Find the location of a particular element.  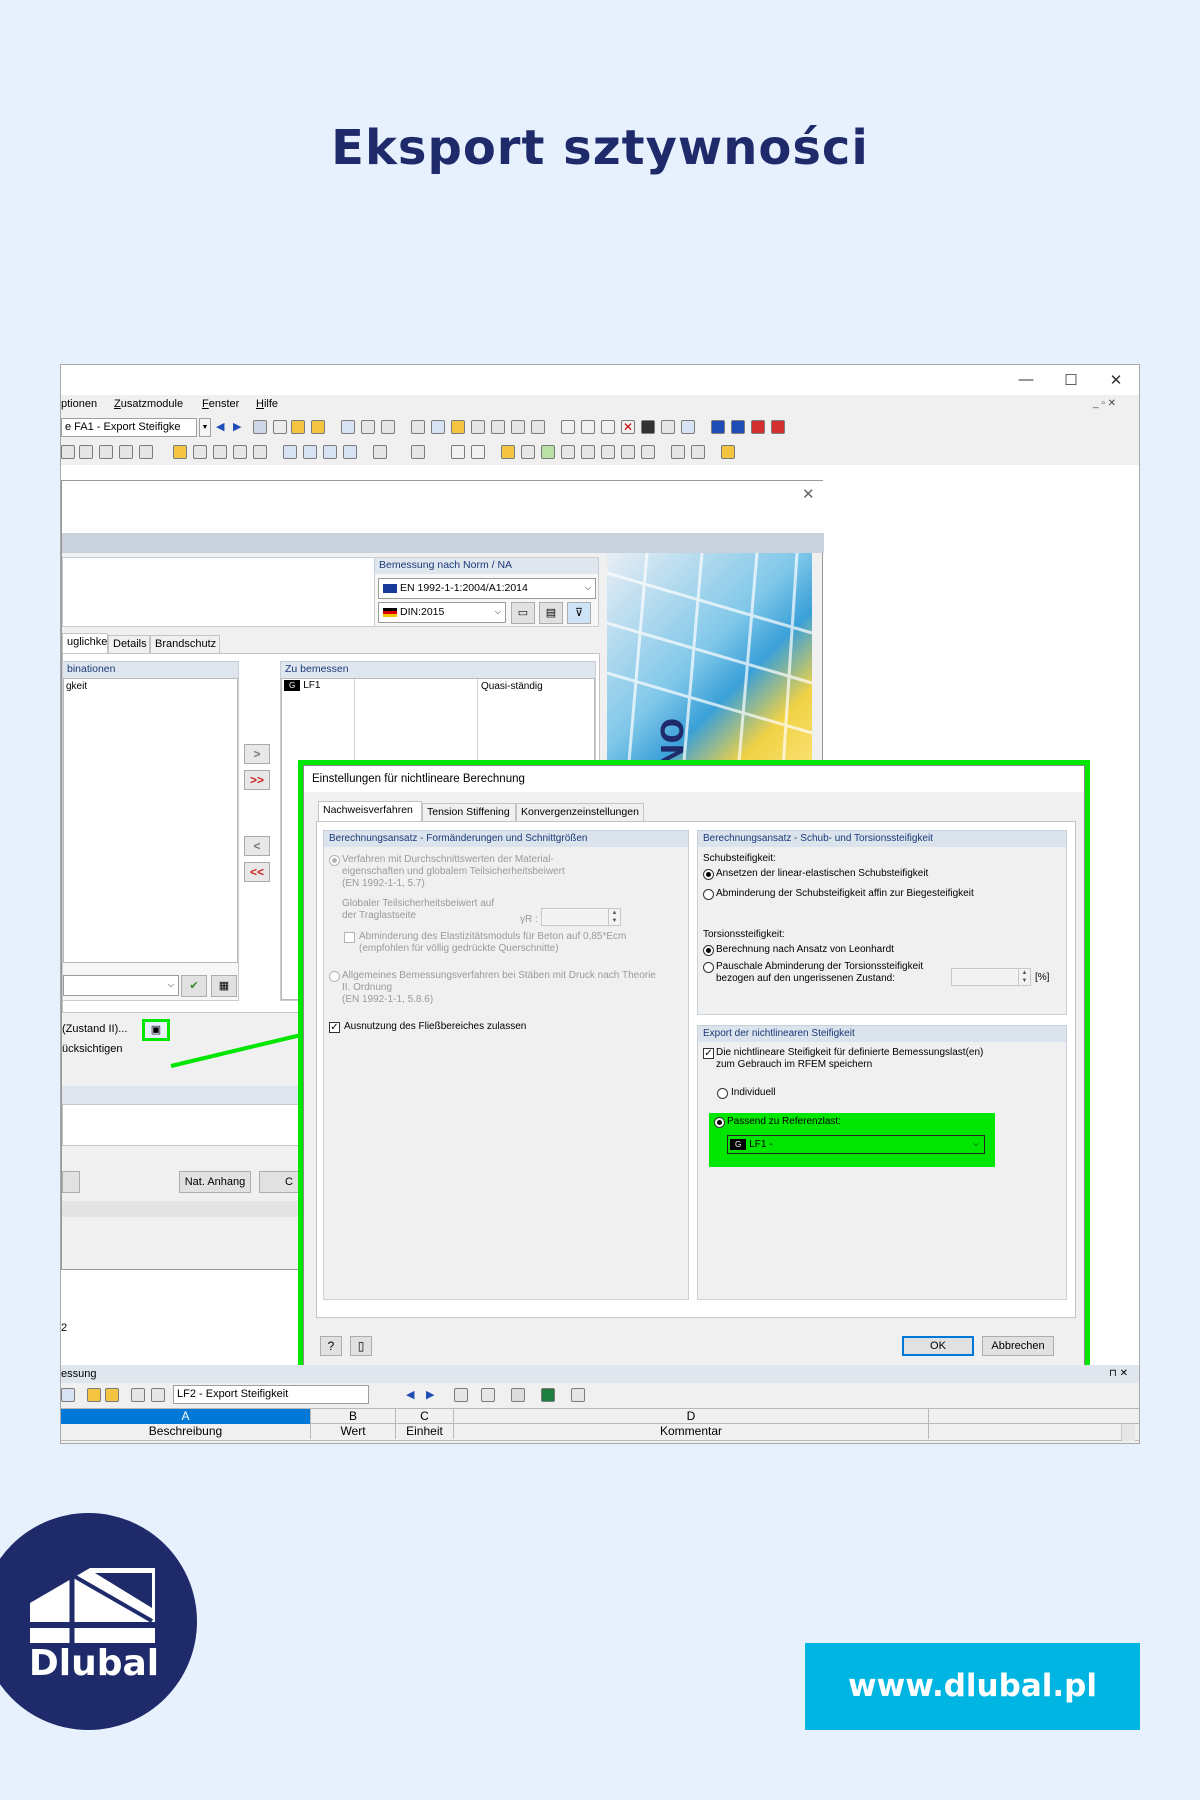

torsion-leonhardt-label: Berechnung nach Ansatz von Leonhardt is located at coordinates (805, 949).